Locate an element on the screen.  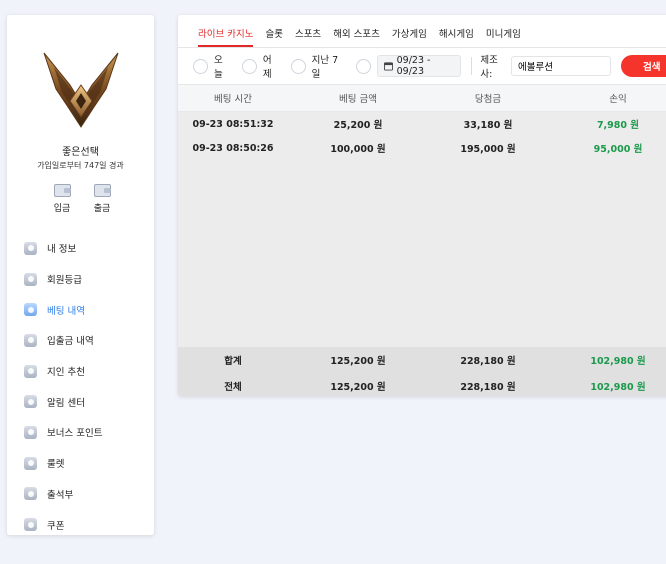
rank-emblem-icon is located at coordinates (81, 90).